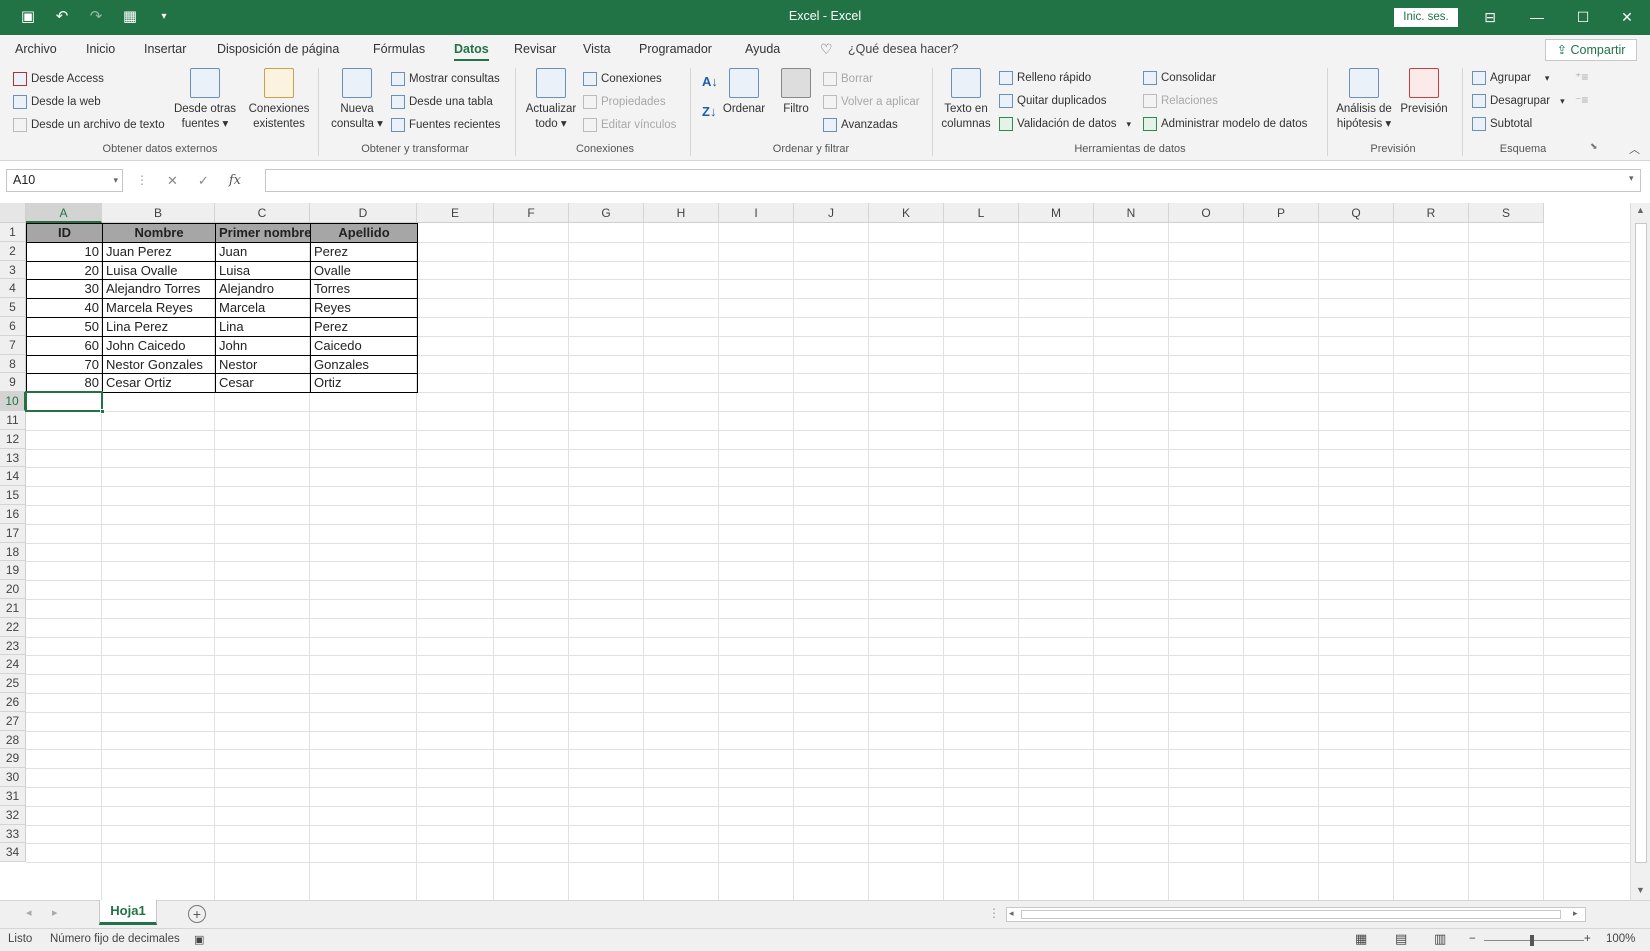 The width and height of the screenshot is (1650, 951). I want to click on macro-record-icon: ▣, so click(199, 939).